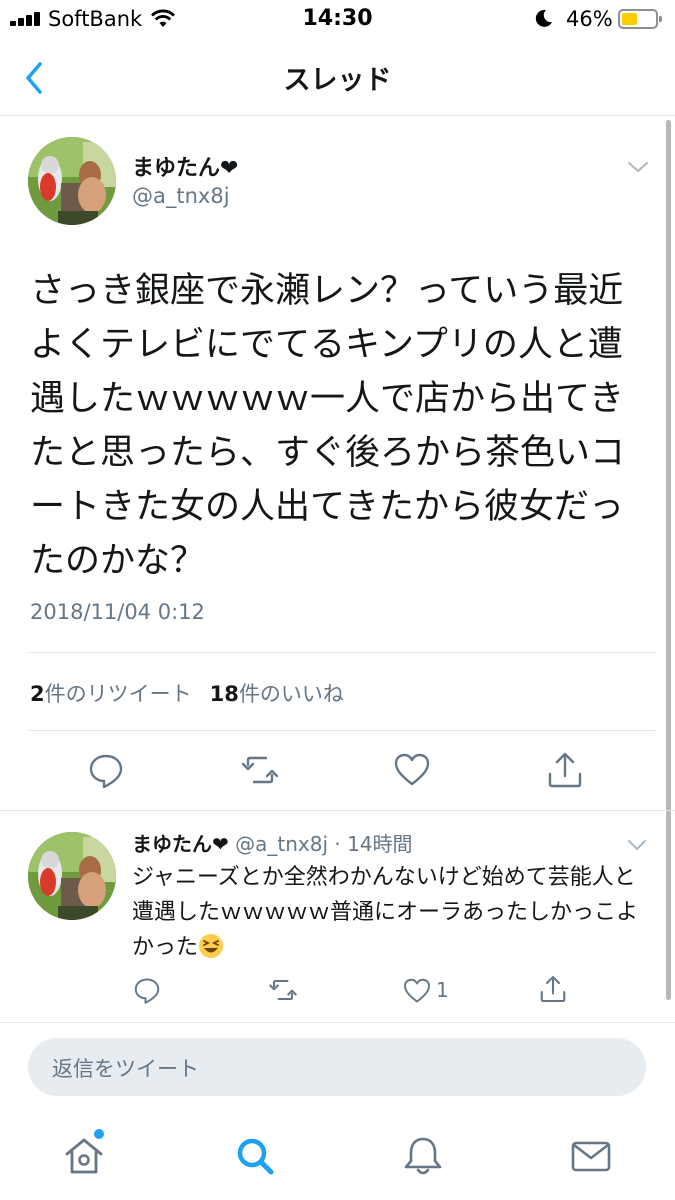  What do you see at coordinates (111, 694) in the screenshot?
I see `retweet-stat: 2件のリツイート` at bounding box center [111, 694].